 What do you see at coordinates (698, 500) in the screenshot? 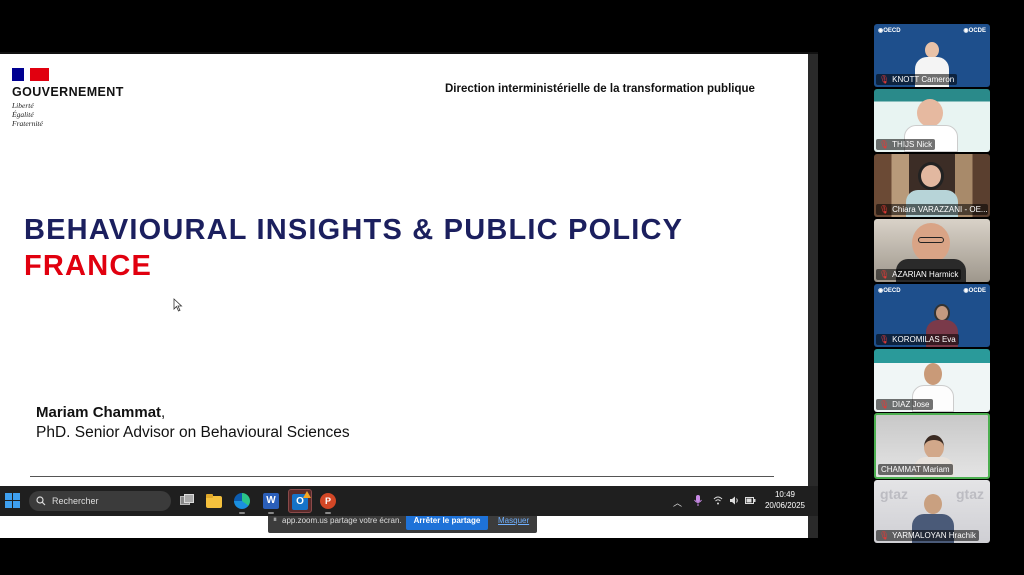
I see `microphone-icon` at bounding box center [698, 500].